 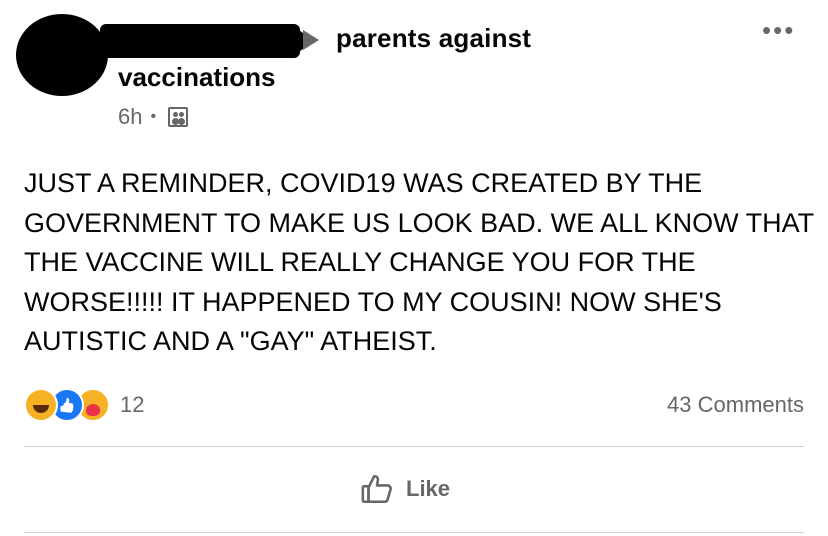 What do you see at coordinates (207, 41) in the screenshot?
I see `author-name-redacted` at bounding box center [207, 41].